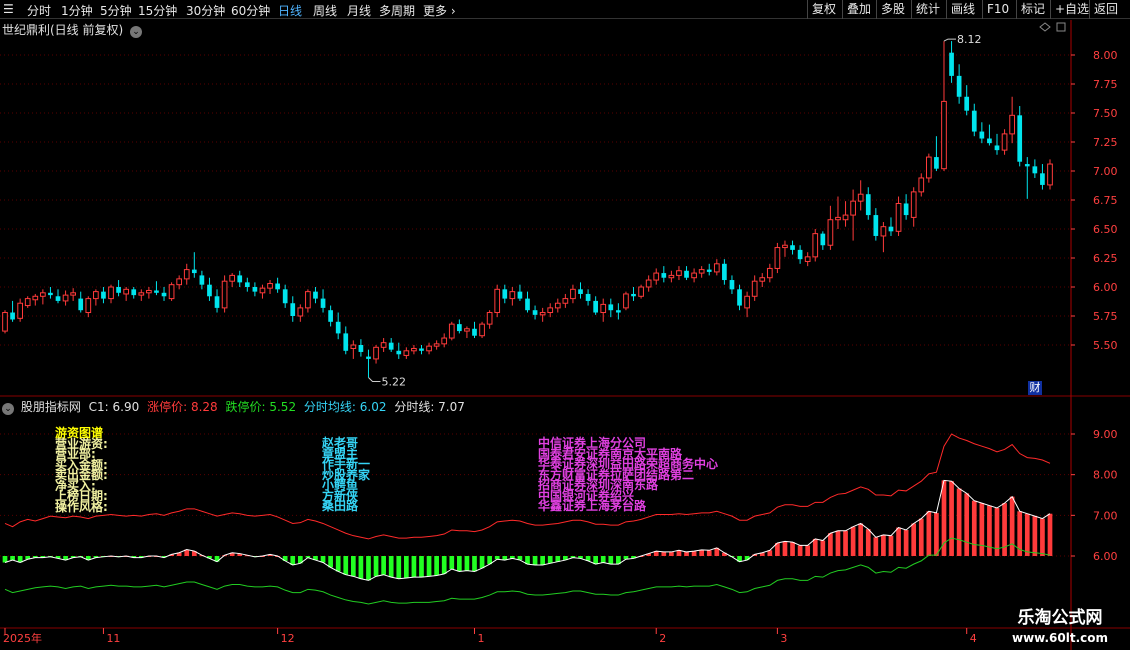 The image size is (1130, 650). What do you see at coordinates (1105, 434) in the screenshot?
I see `ind-tick-label-3: 9.00` at bounding box center [1105, 434].